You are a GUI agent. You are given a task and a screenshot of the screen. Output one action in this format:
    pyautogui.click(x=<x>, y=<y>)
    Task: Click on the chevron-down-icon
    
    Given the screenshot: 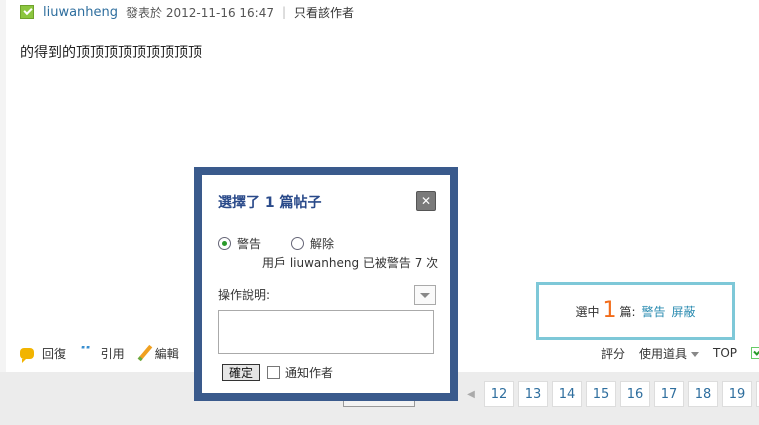 What is the action you would take?
    pyautogui.click(x=694, y=354)
    